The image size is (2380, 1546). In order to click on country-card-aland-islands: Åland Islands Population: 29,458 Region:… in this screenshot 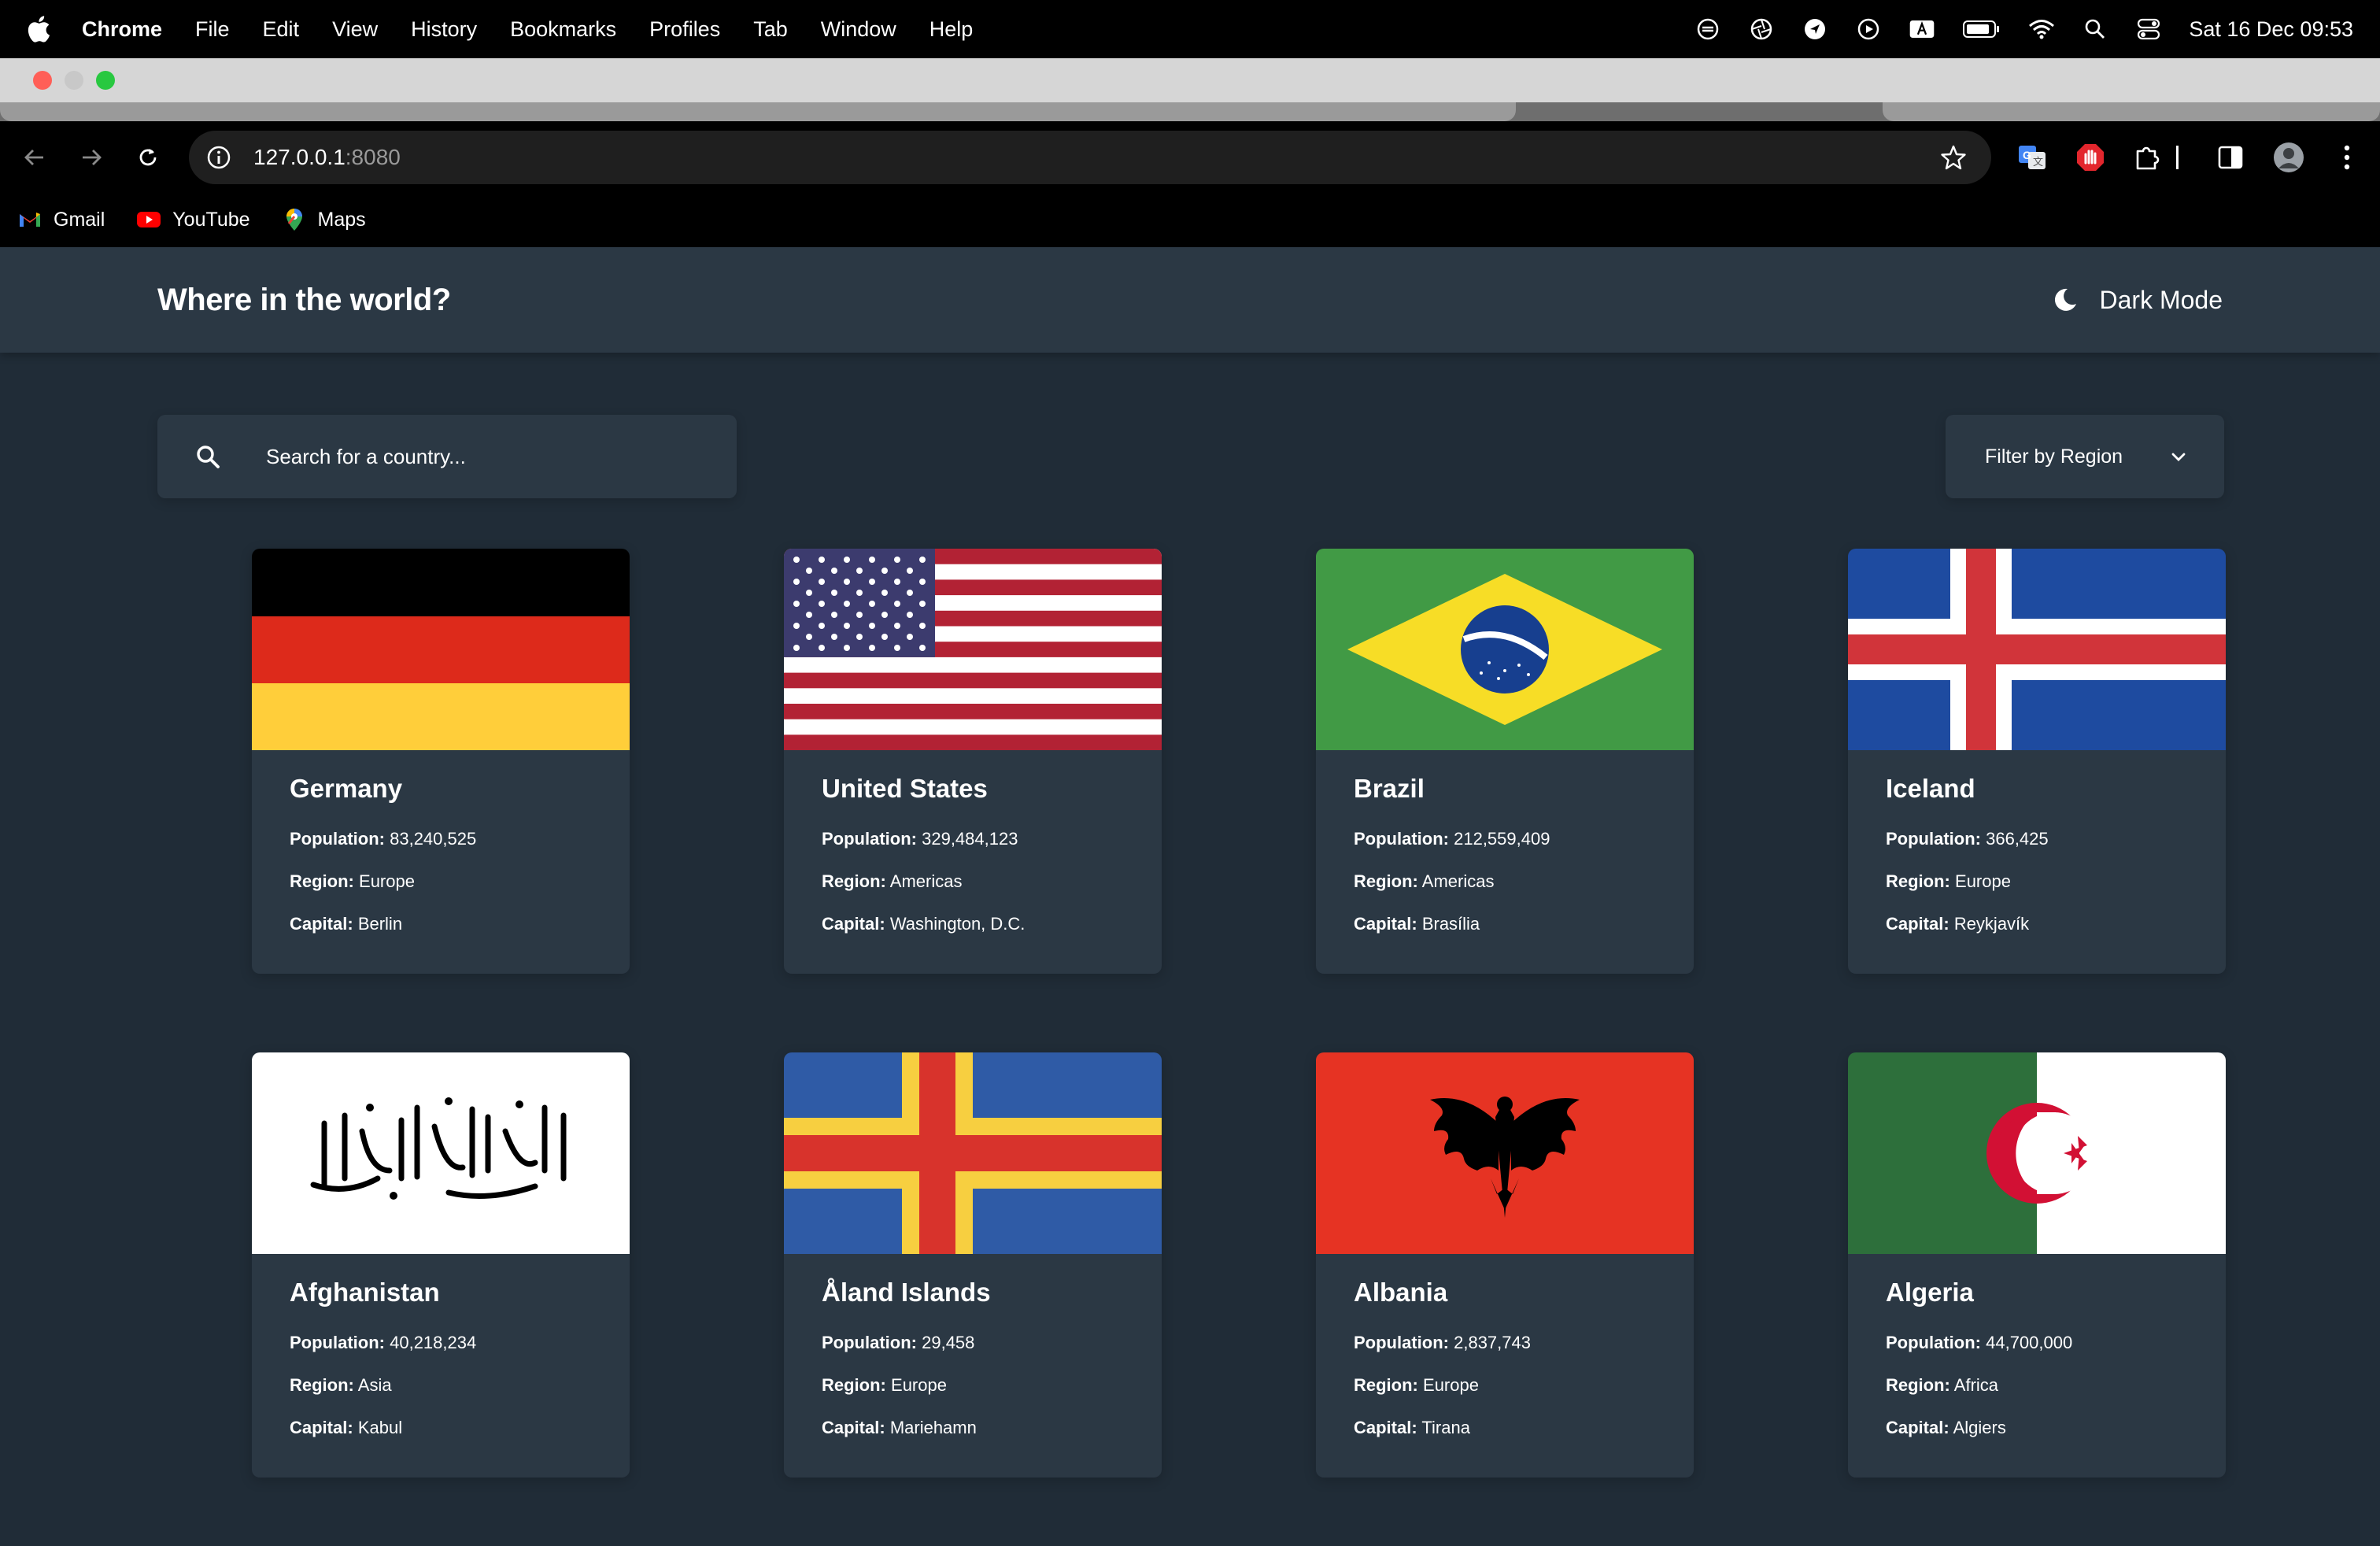, I will do `click(973, 1265)`.